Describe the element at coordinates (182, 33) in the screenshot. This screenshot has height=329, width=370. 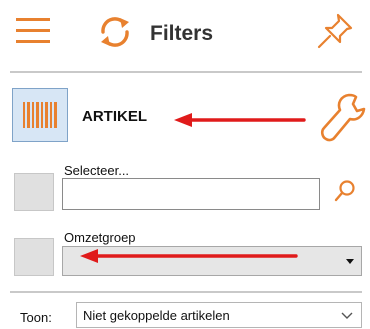
I see `page-title: Filters` at that location.